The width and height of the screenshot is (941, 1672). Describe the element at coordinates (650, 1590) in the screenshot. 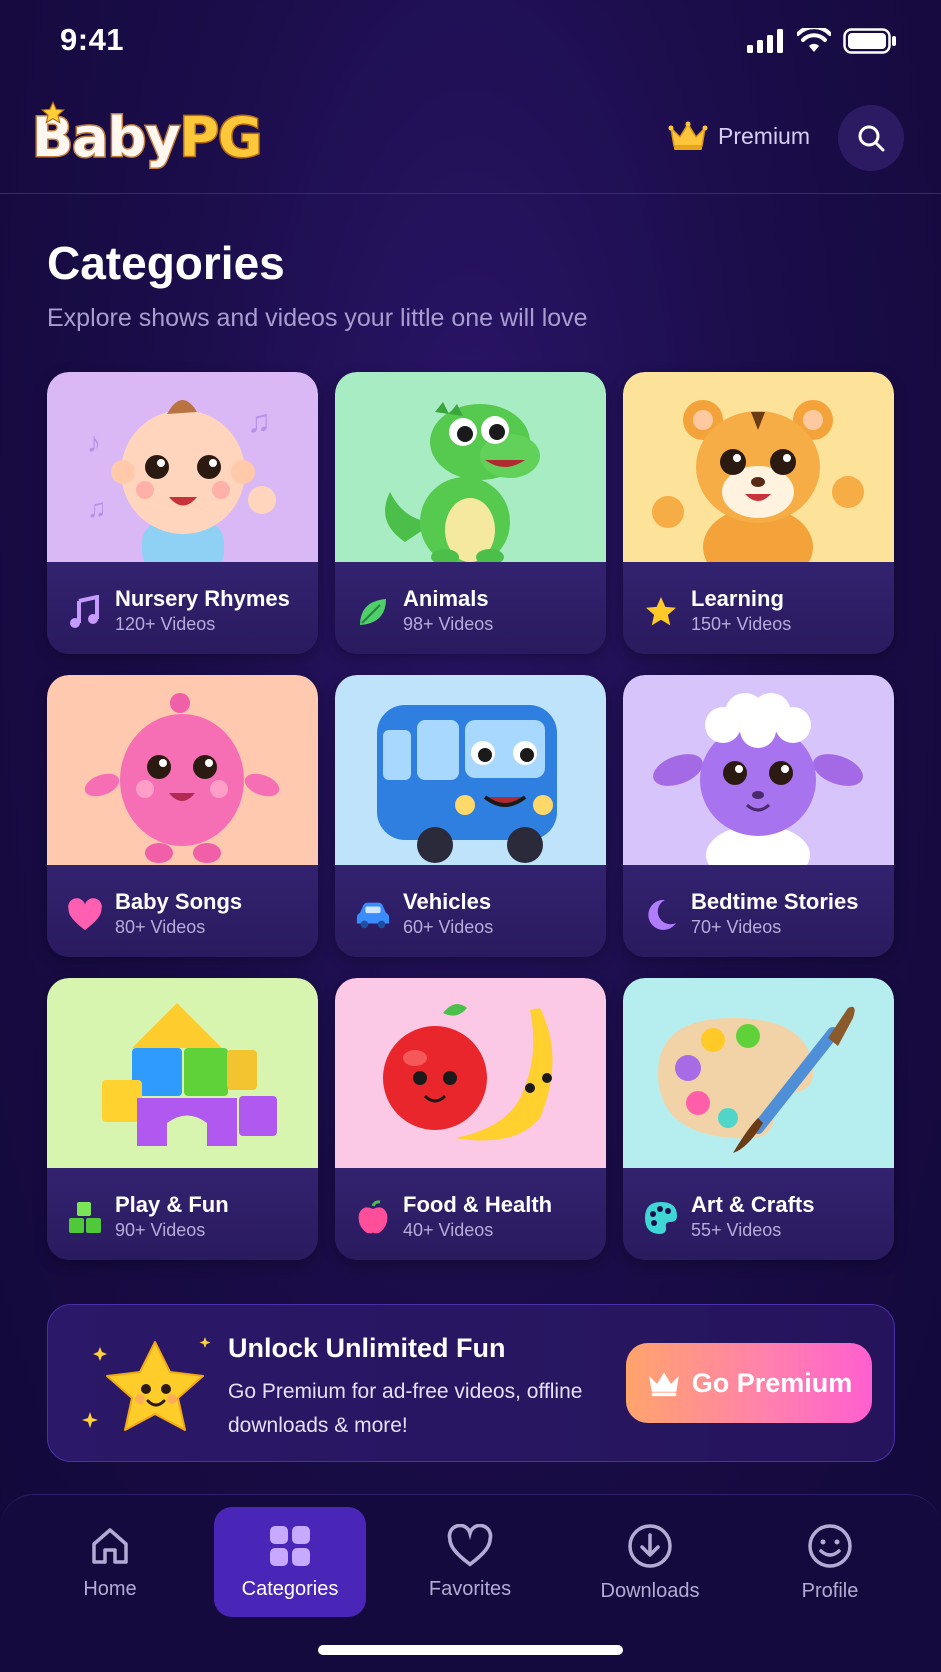

I see `nav-label: Downloads` at that location.